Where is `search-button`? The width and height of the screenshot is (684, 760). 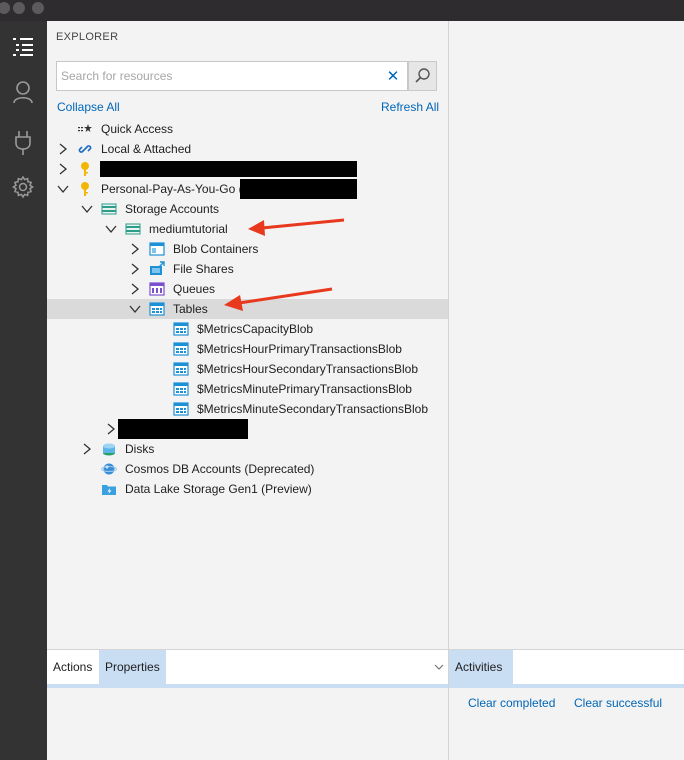 search-button is located at coordinates (422, 76).